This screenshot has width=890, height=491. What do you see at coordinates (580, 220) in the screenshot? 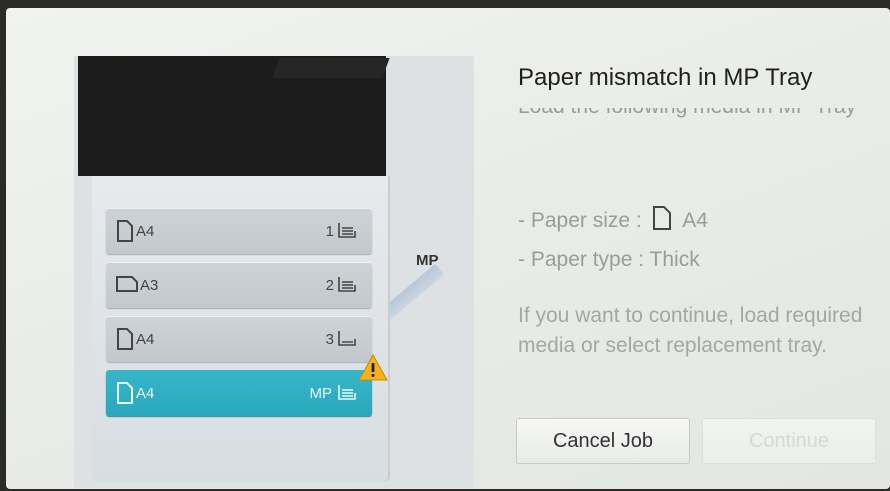
I see `paper-size-label: - Paper size :` at bounding box center [580, 220].